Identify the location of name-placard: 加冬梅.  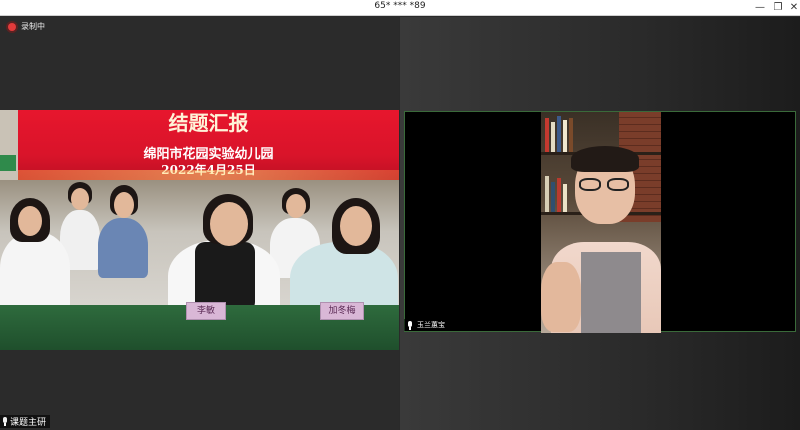
(342, 311).